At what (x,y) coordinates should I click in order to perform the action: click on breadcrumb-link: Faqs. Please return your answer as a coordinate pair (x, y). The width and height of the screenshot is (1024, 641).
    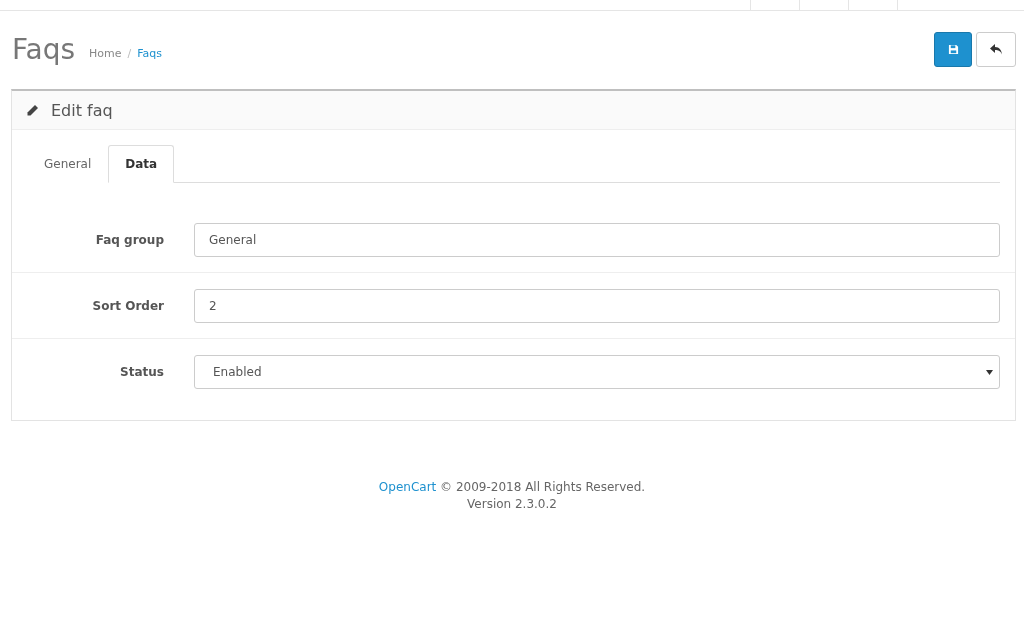
    Looking at the image, I should click on (150, 53).